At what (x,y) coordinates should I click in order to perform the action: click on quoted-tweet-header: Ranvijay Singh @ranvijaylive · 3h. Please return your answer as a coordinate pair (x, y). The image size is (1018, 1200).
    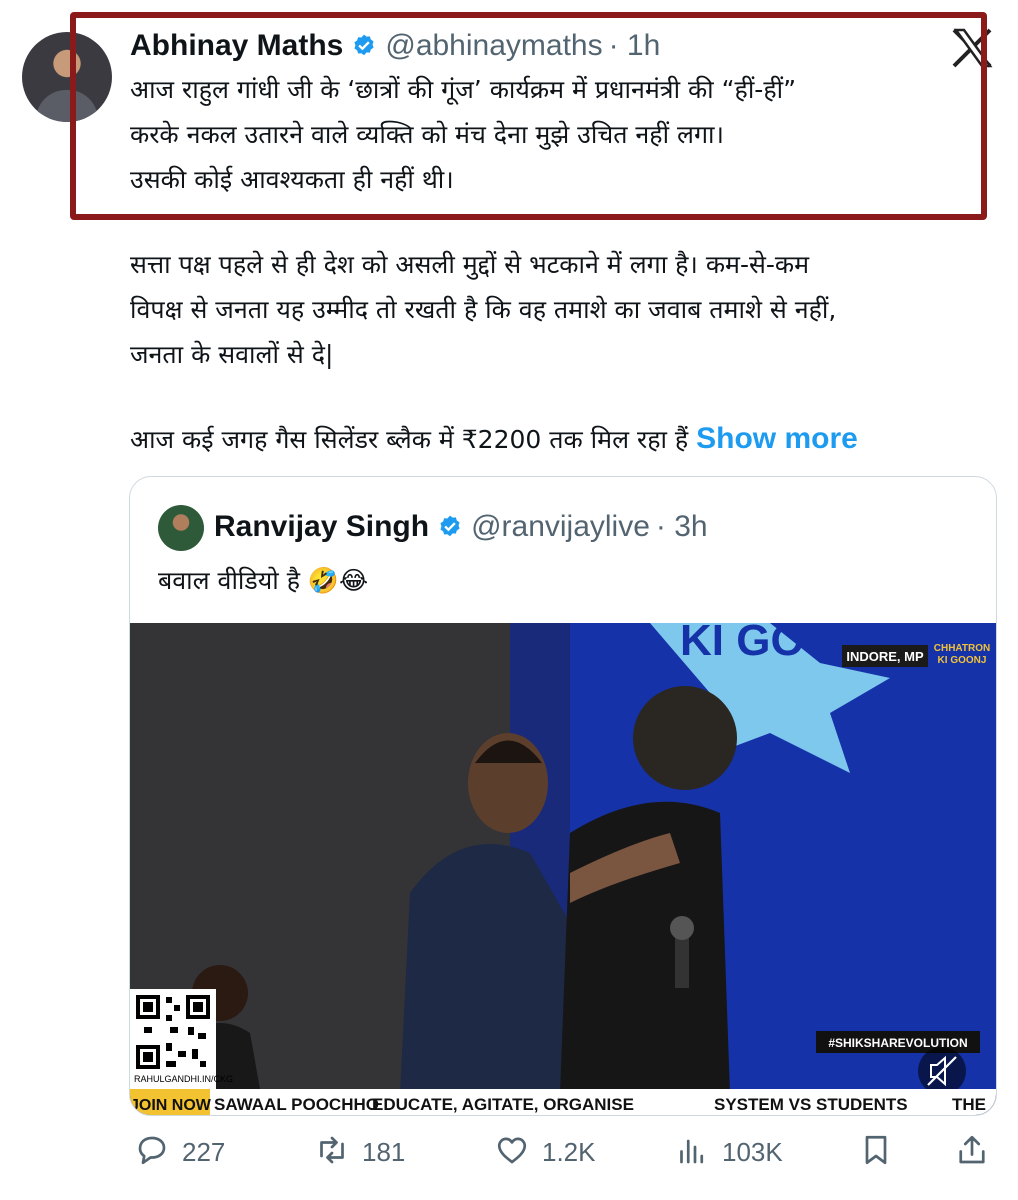
    Looking at the image, I should click on (461, 527).